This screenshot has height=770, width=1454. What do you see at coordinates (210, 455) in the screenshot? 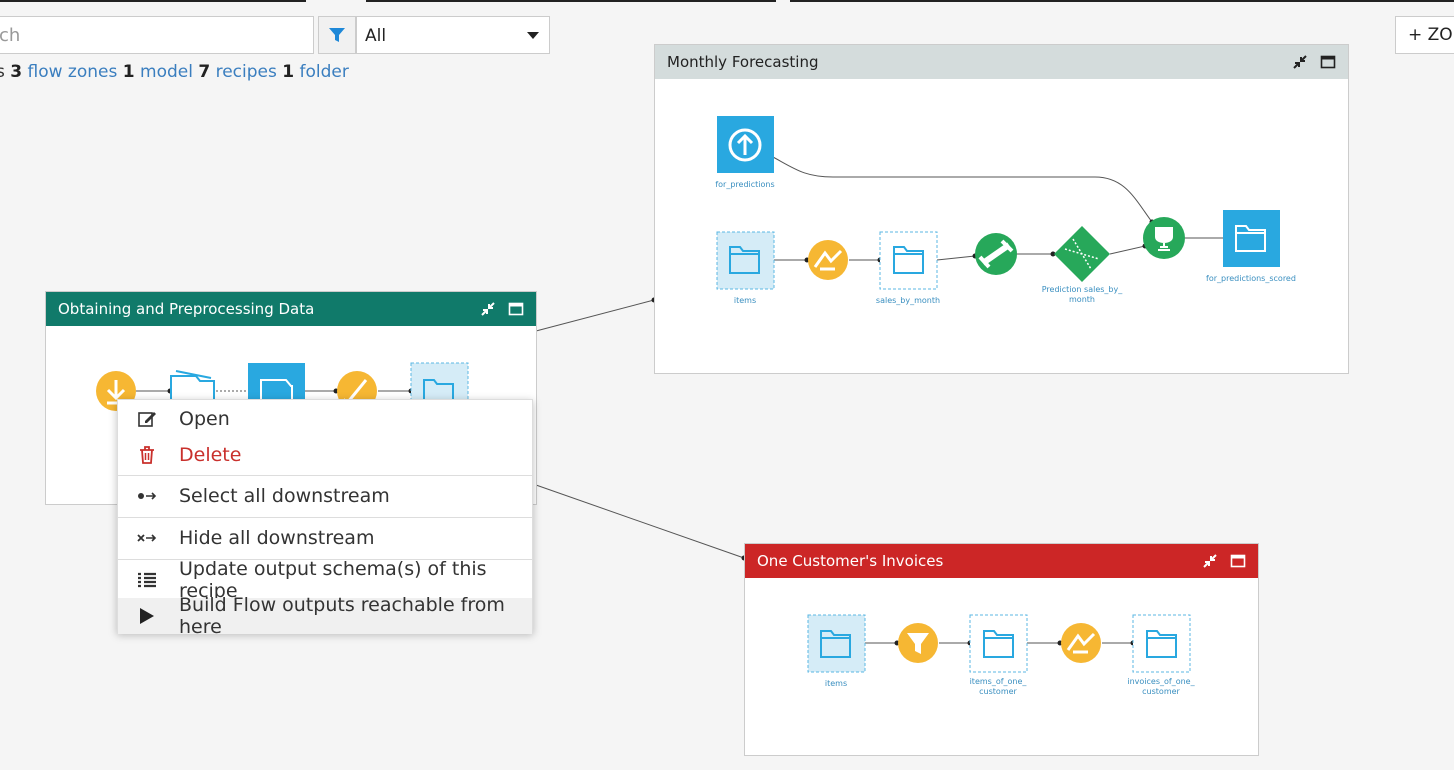
I see `menu-item-label: Delete` at bounding box center [210, 455].